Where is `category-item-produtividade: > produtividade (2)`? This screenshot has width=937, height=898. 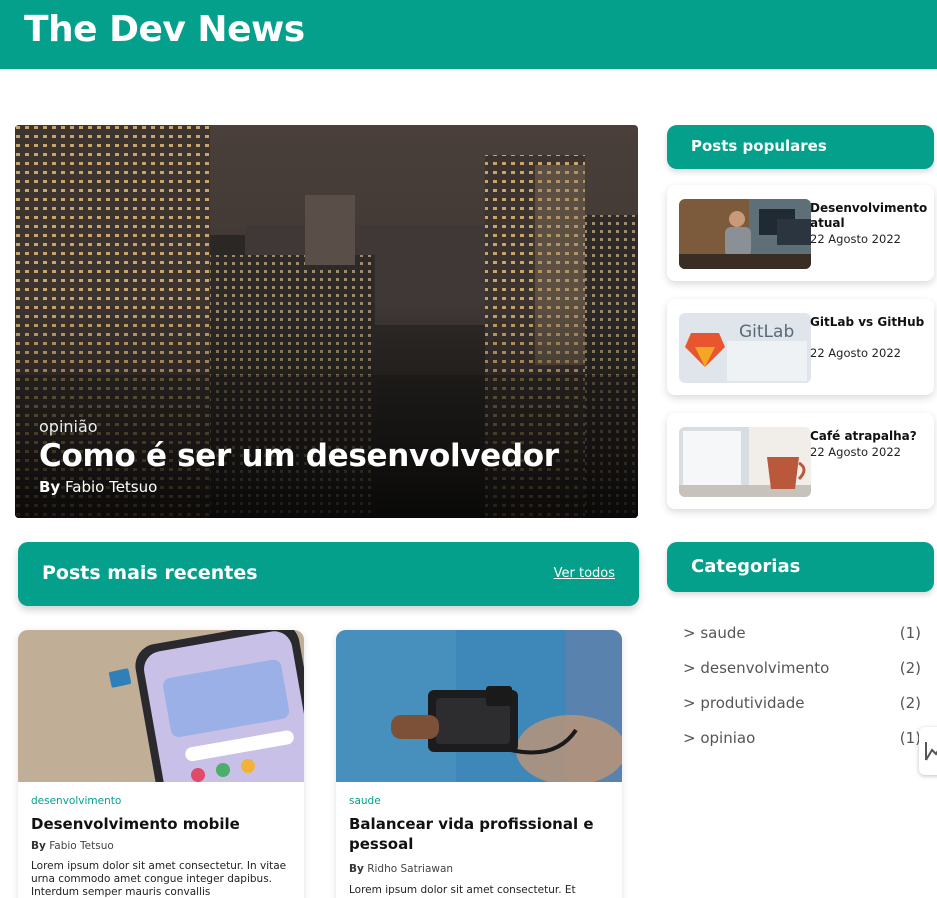 category-item-produtividade: > produtividade (2) is located at coordinates (802, 704).